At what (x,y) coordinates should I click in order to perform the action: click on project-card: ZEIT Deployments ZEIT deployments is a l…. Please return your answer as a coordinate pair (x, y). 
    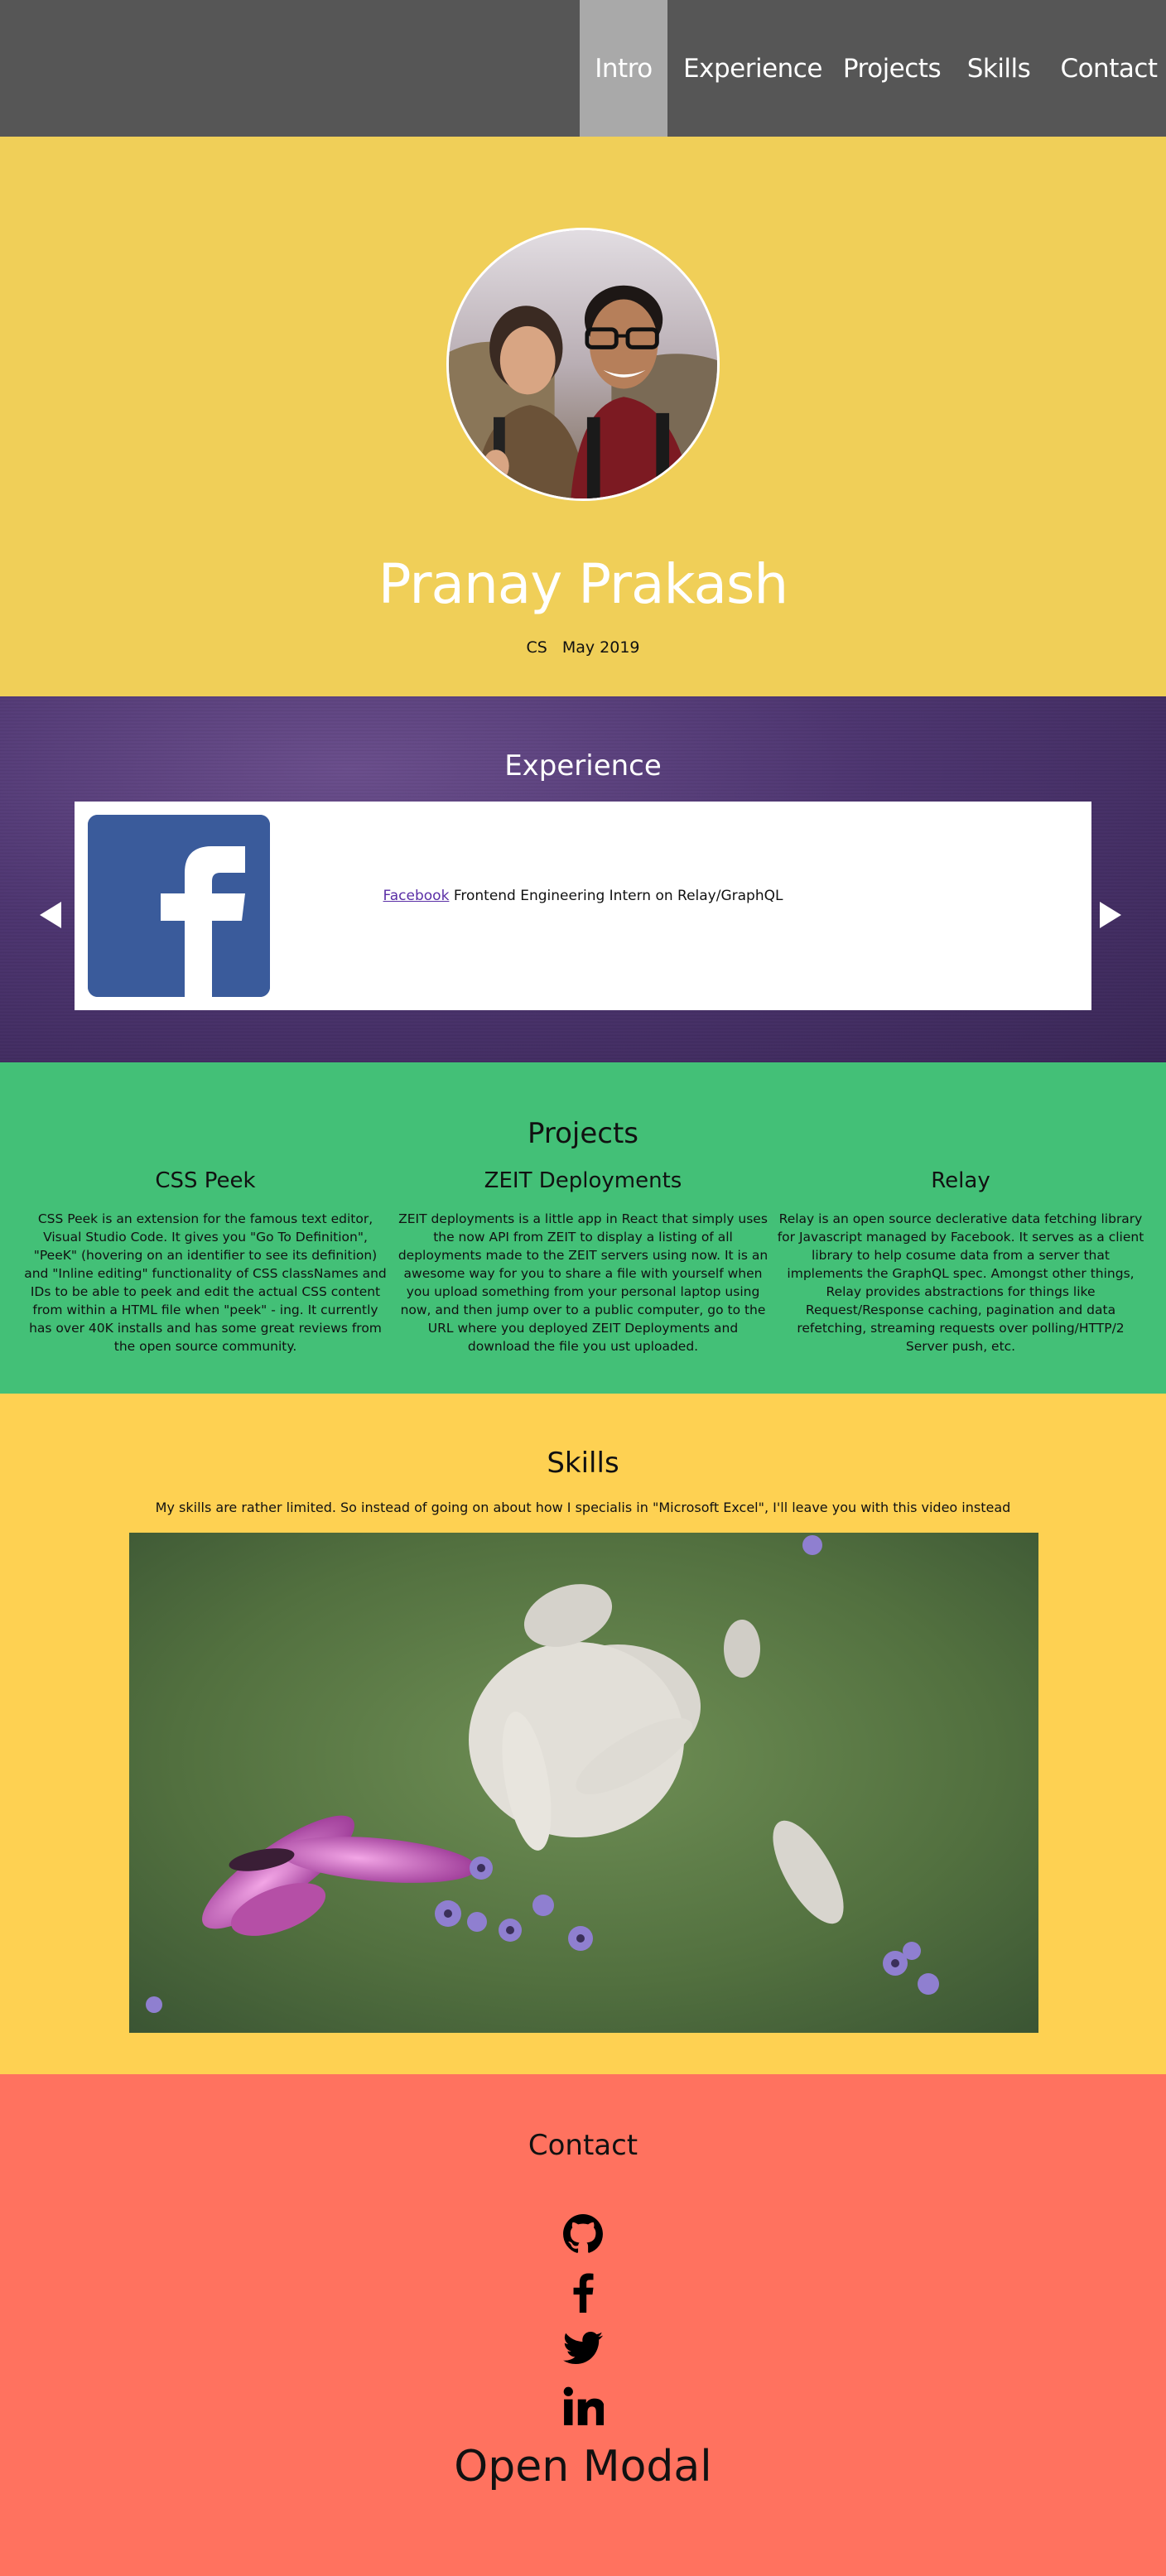
    Looking at the image, I should click on (583, 1261).